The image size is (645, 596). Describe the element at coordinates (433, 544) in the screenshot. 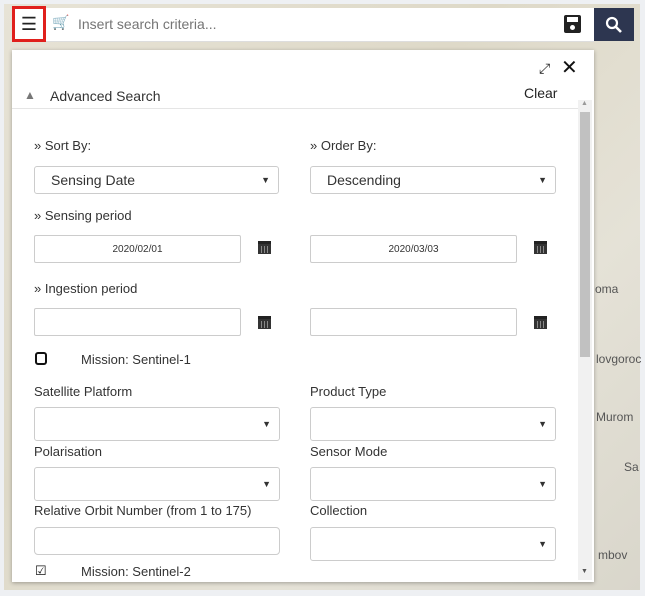

I see `collection-select: ▼` at that location.